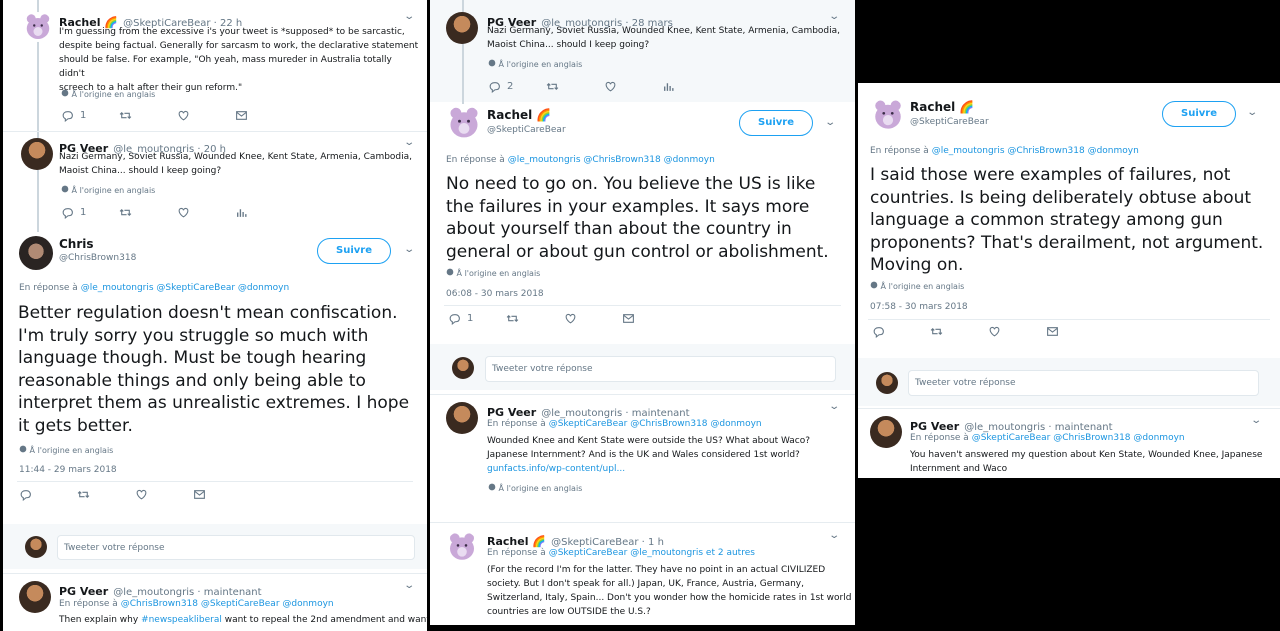 This screenshot has width=1280, height=631. I want to click on reply-icon, so click(25, 494).